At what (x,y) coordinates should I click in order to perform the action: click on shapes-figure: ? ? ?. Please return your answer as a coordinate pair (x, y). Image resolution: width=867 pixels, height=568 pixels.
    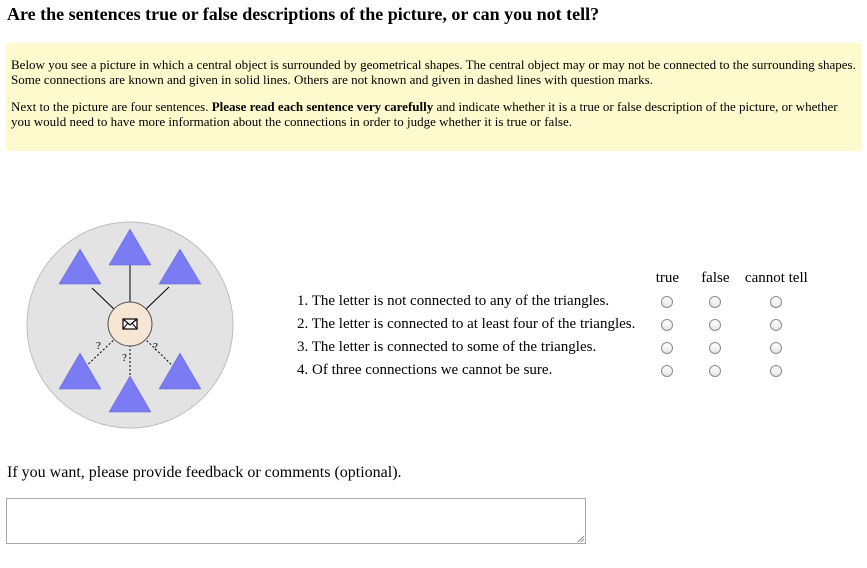
    Looking at the image, I should click on (130, 325).